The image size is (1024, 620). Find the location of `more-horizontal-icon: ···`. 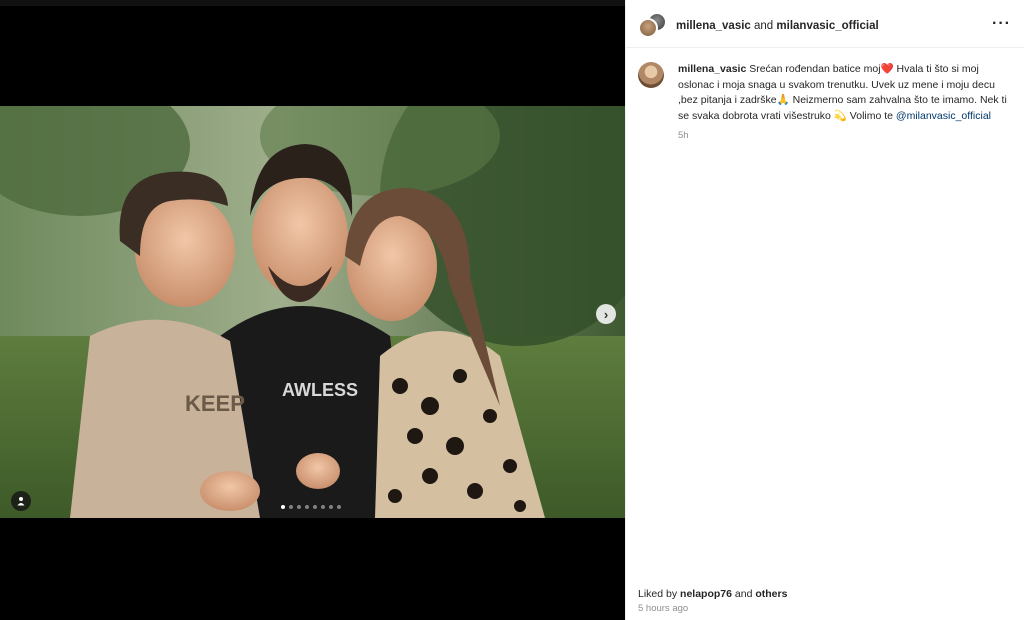

more-horizontal-icon: ··· is located at coordinates (1001, 23).